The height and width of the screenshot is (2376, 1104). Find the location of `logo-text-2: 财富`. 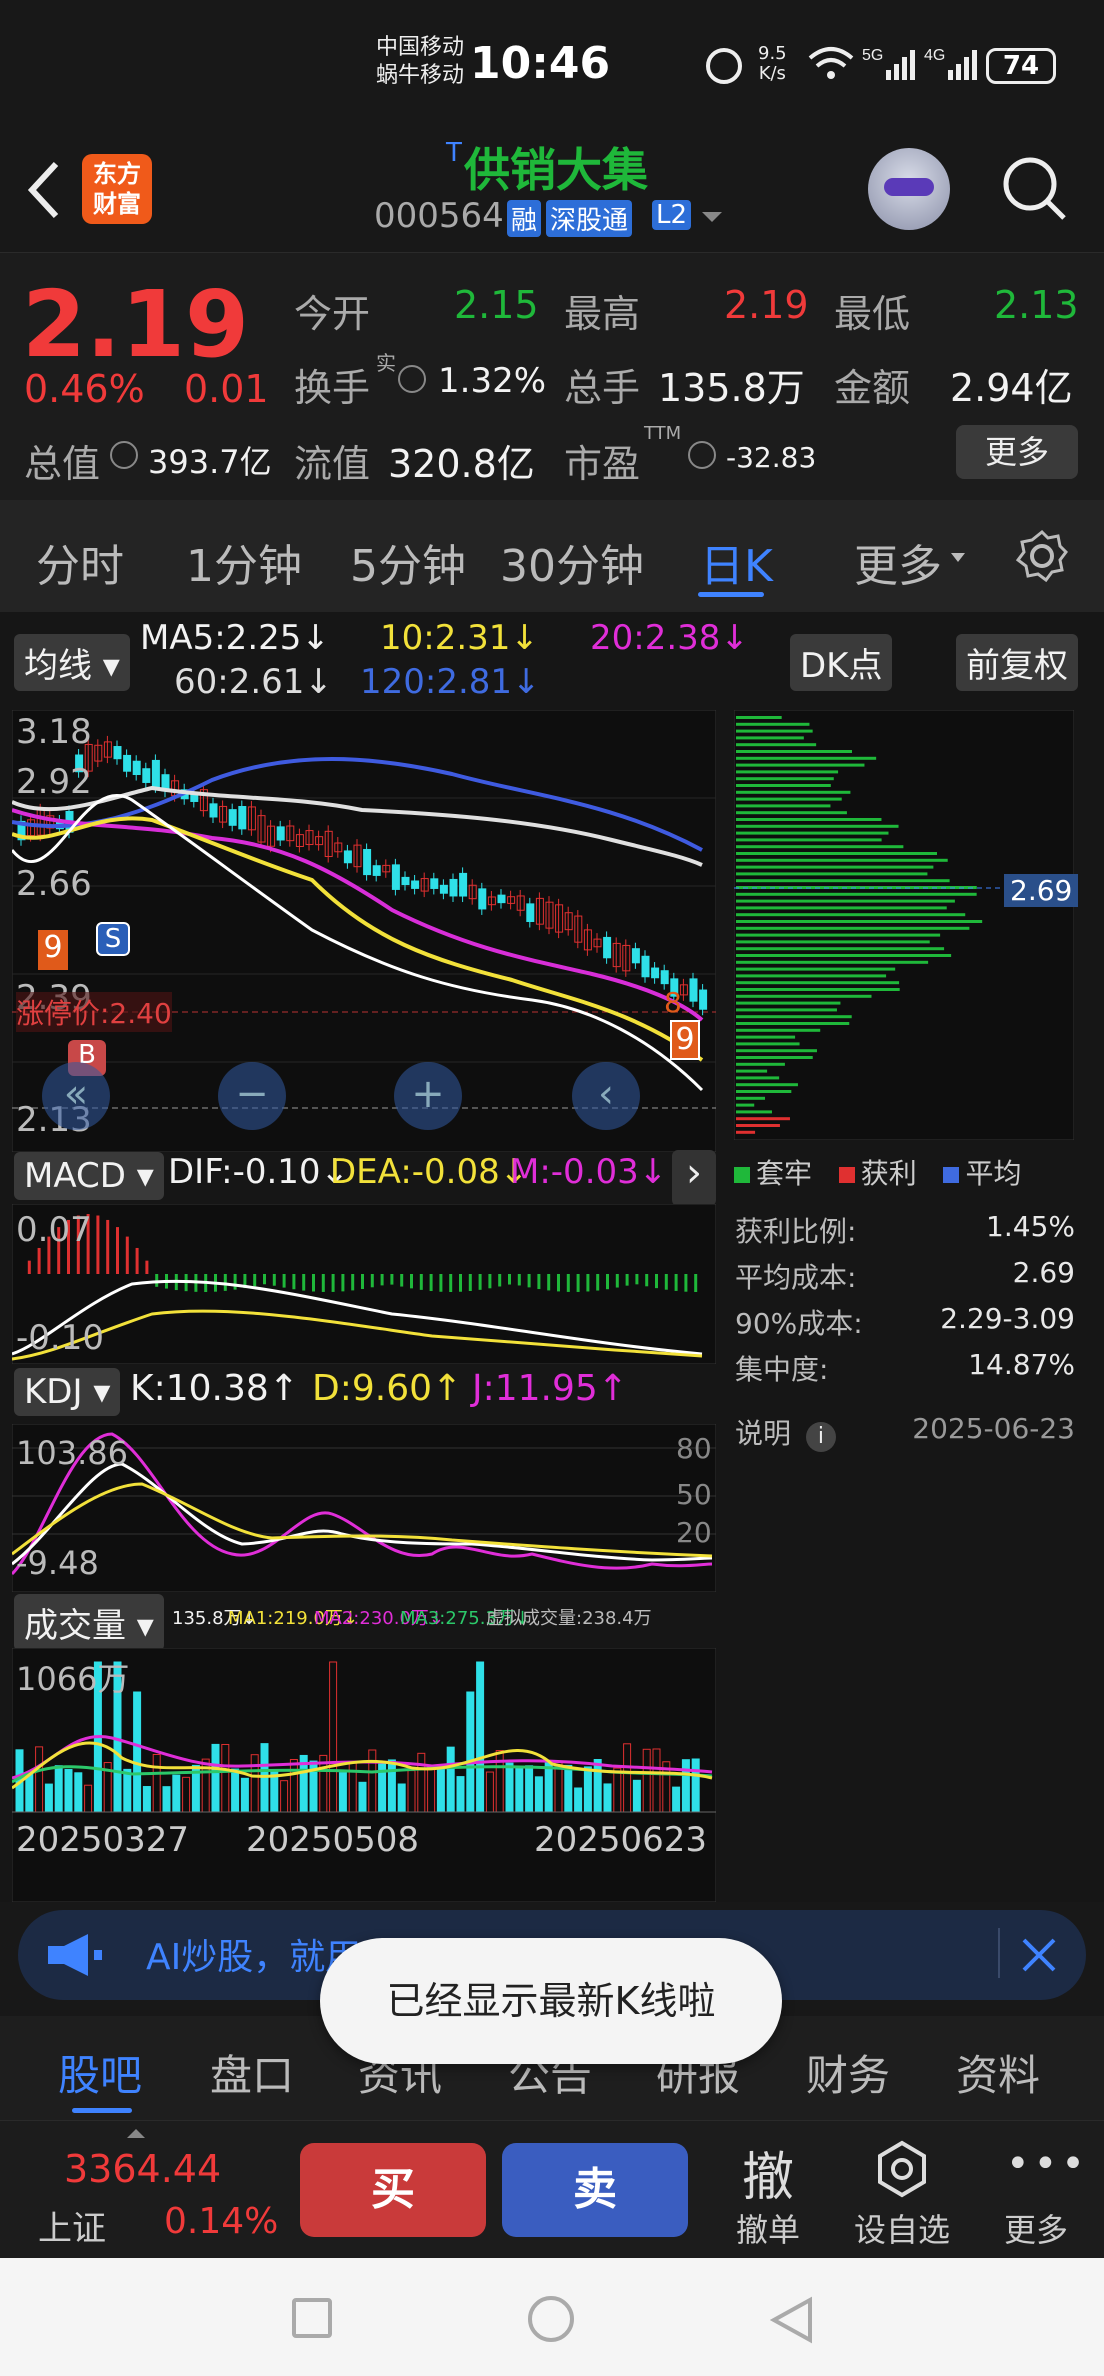

logo-text-2: 财富 is located at coordinates (117, 204).